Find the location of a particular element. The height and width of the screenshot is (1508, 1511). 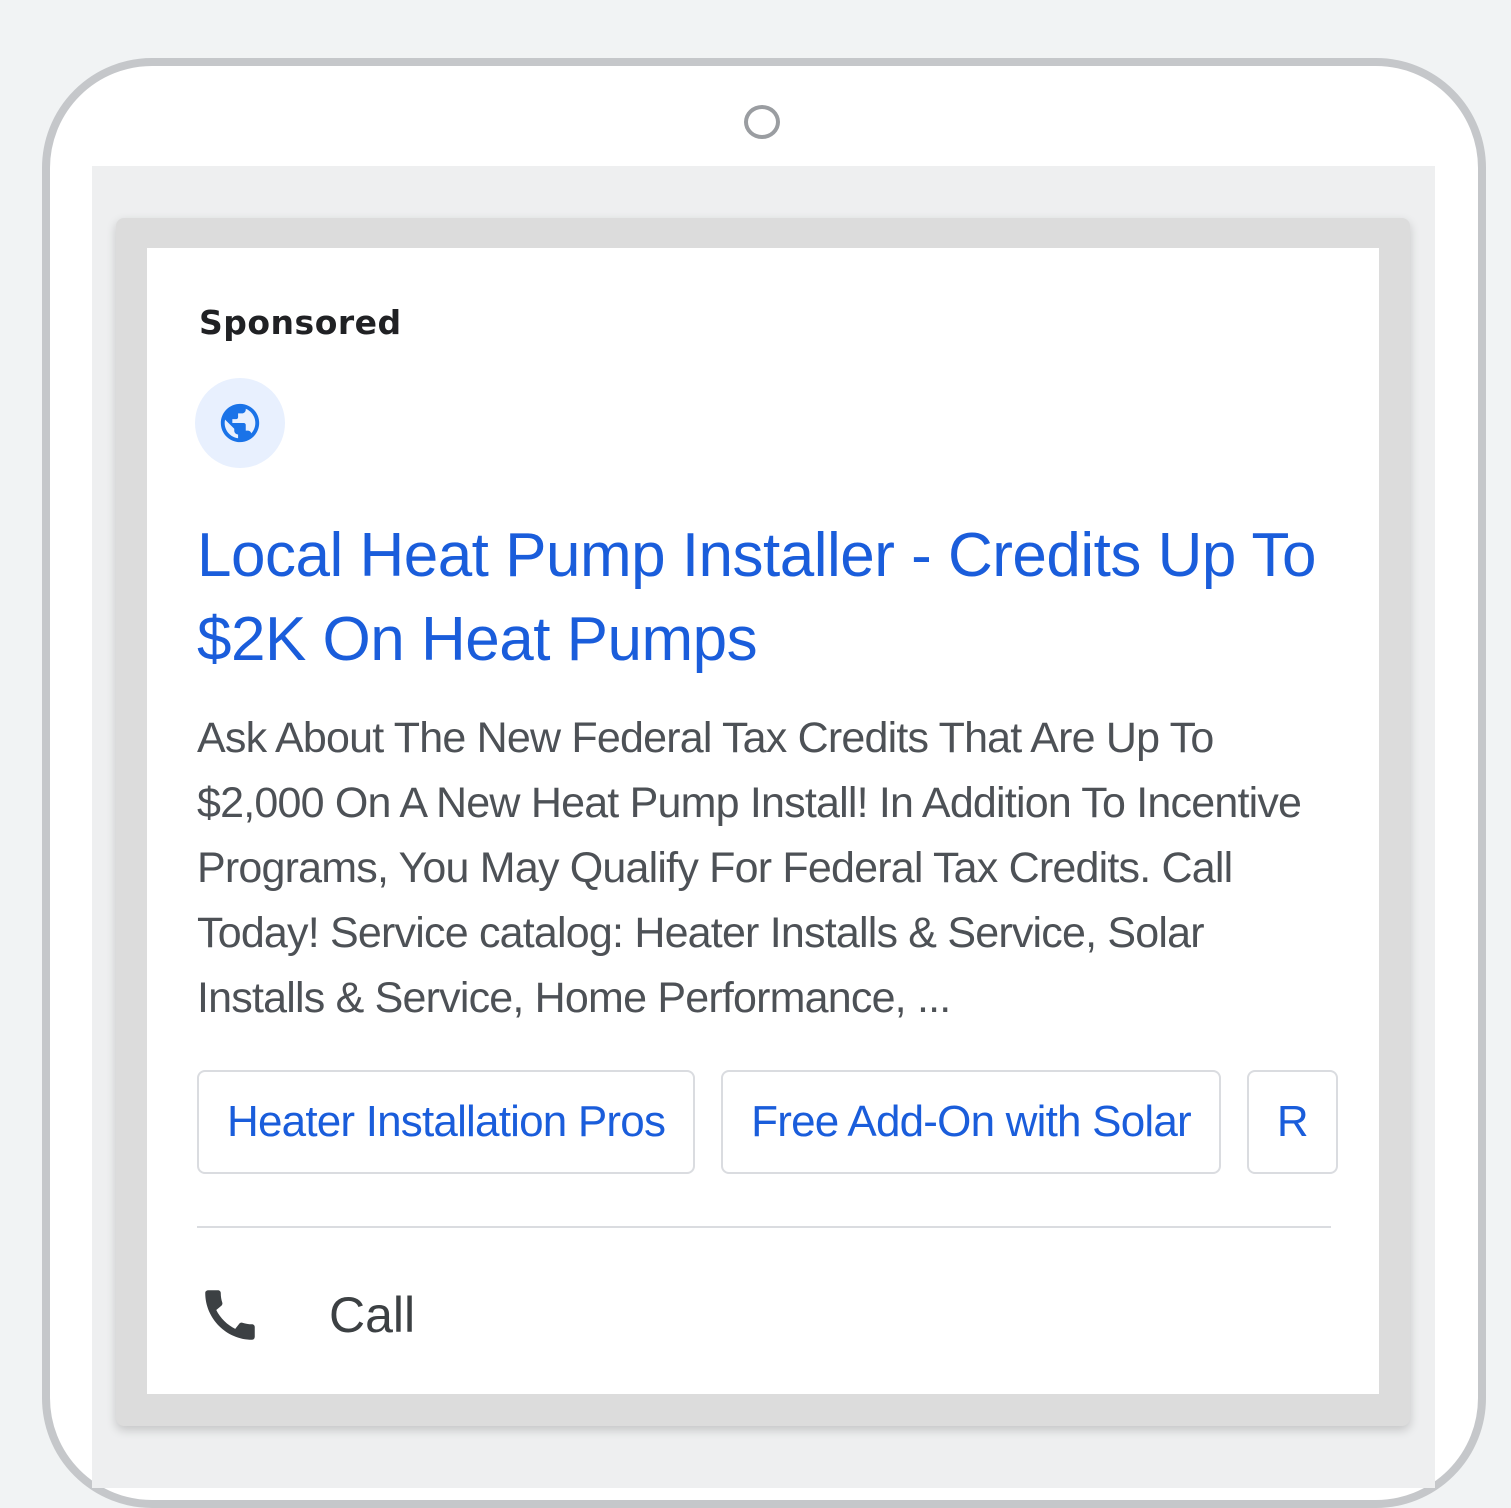

globe-icon is located at coordinates (240, 423).